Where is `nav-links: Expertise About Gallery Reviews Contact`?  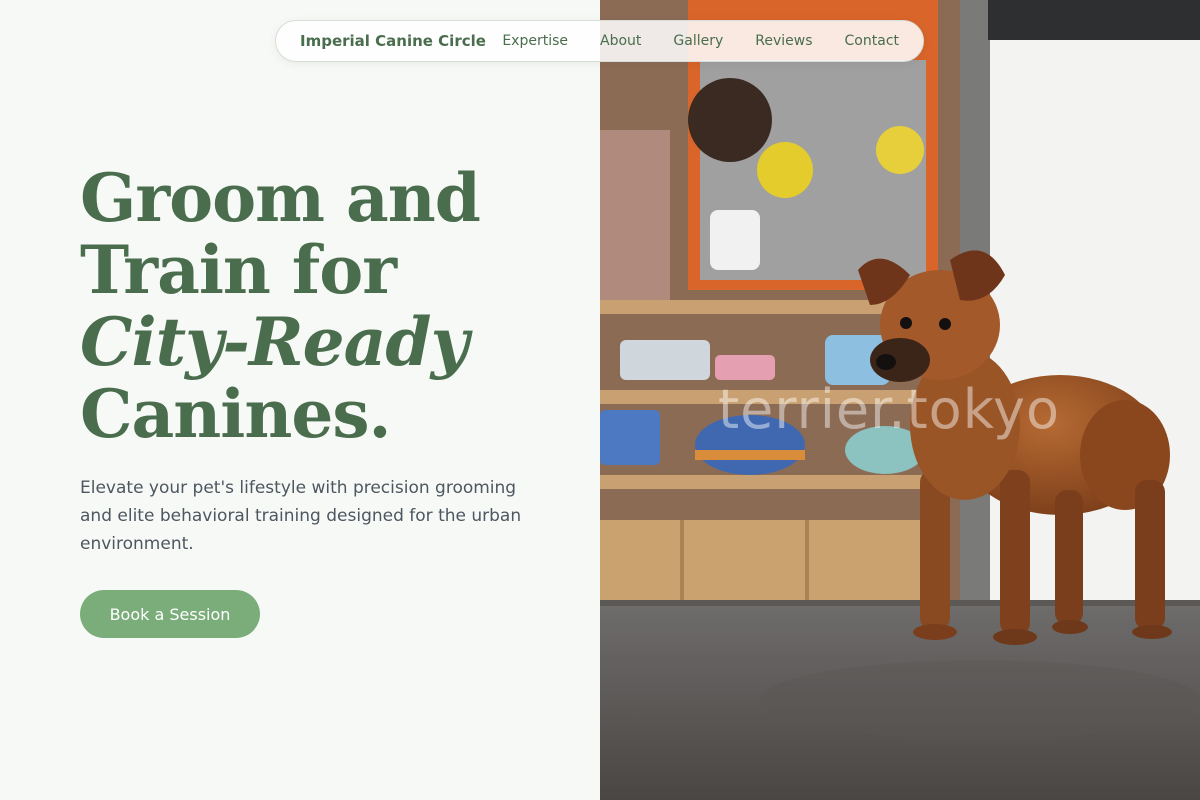
nav-links: Expertise About Gallery Reviews Contact is located at coordinates (700, 41).